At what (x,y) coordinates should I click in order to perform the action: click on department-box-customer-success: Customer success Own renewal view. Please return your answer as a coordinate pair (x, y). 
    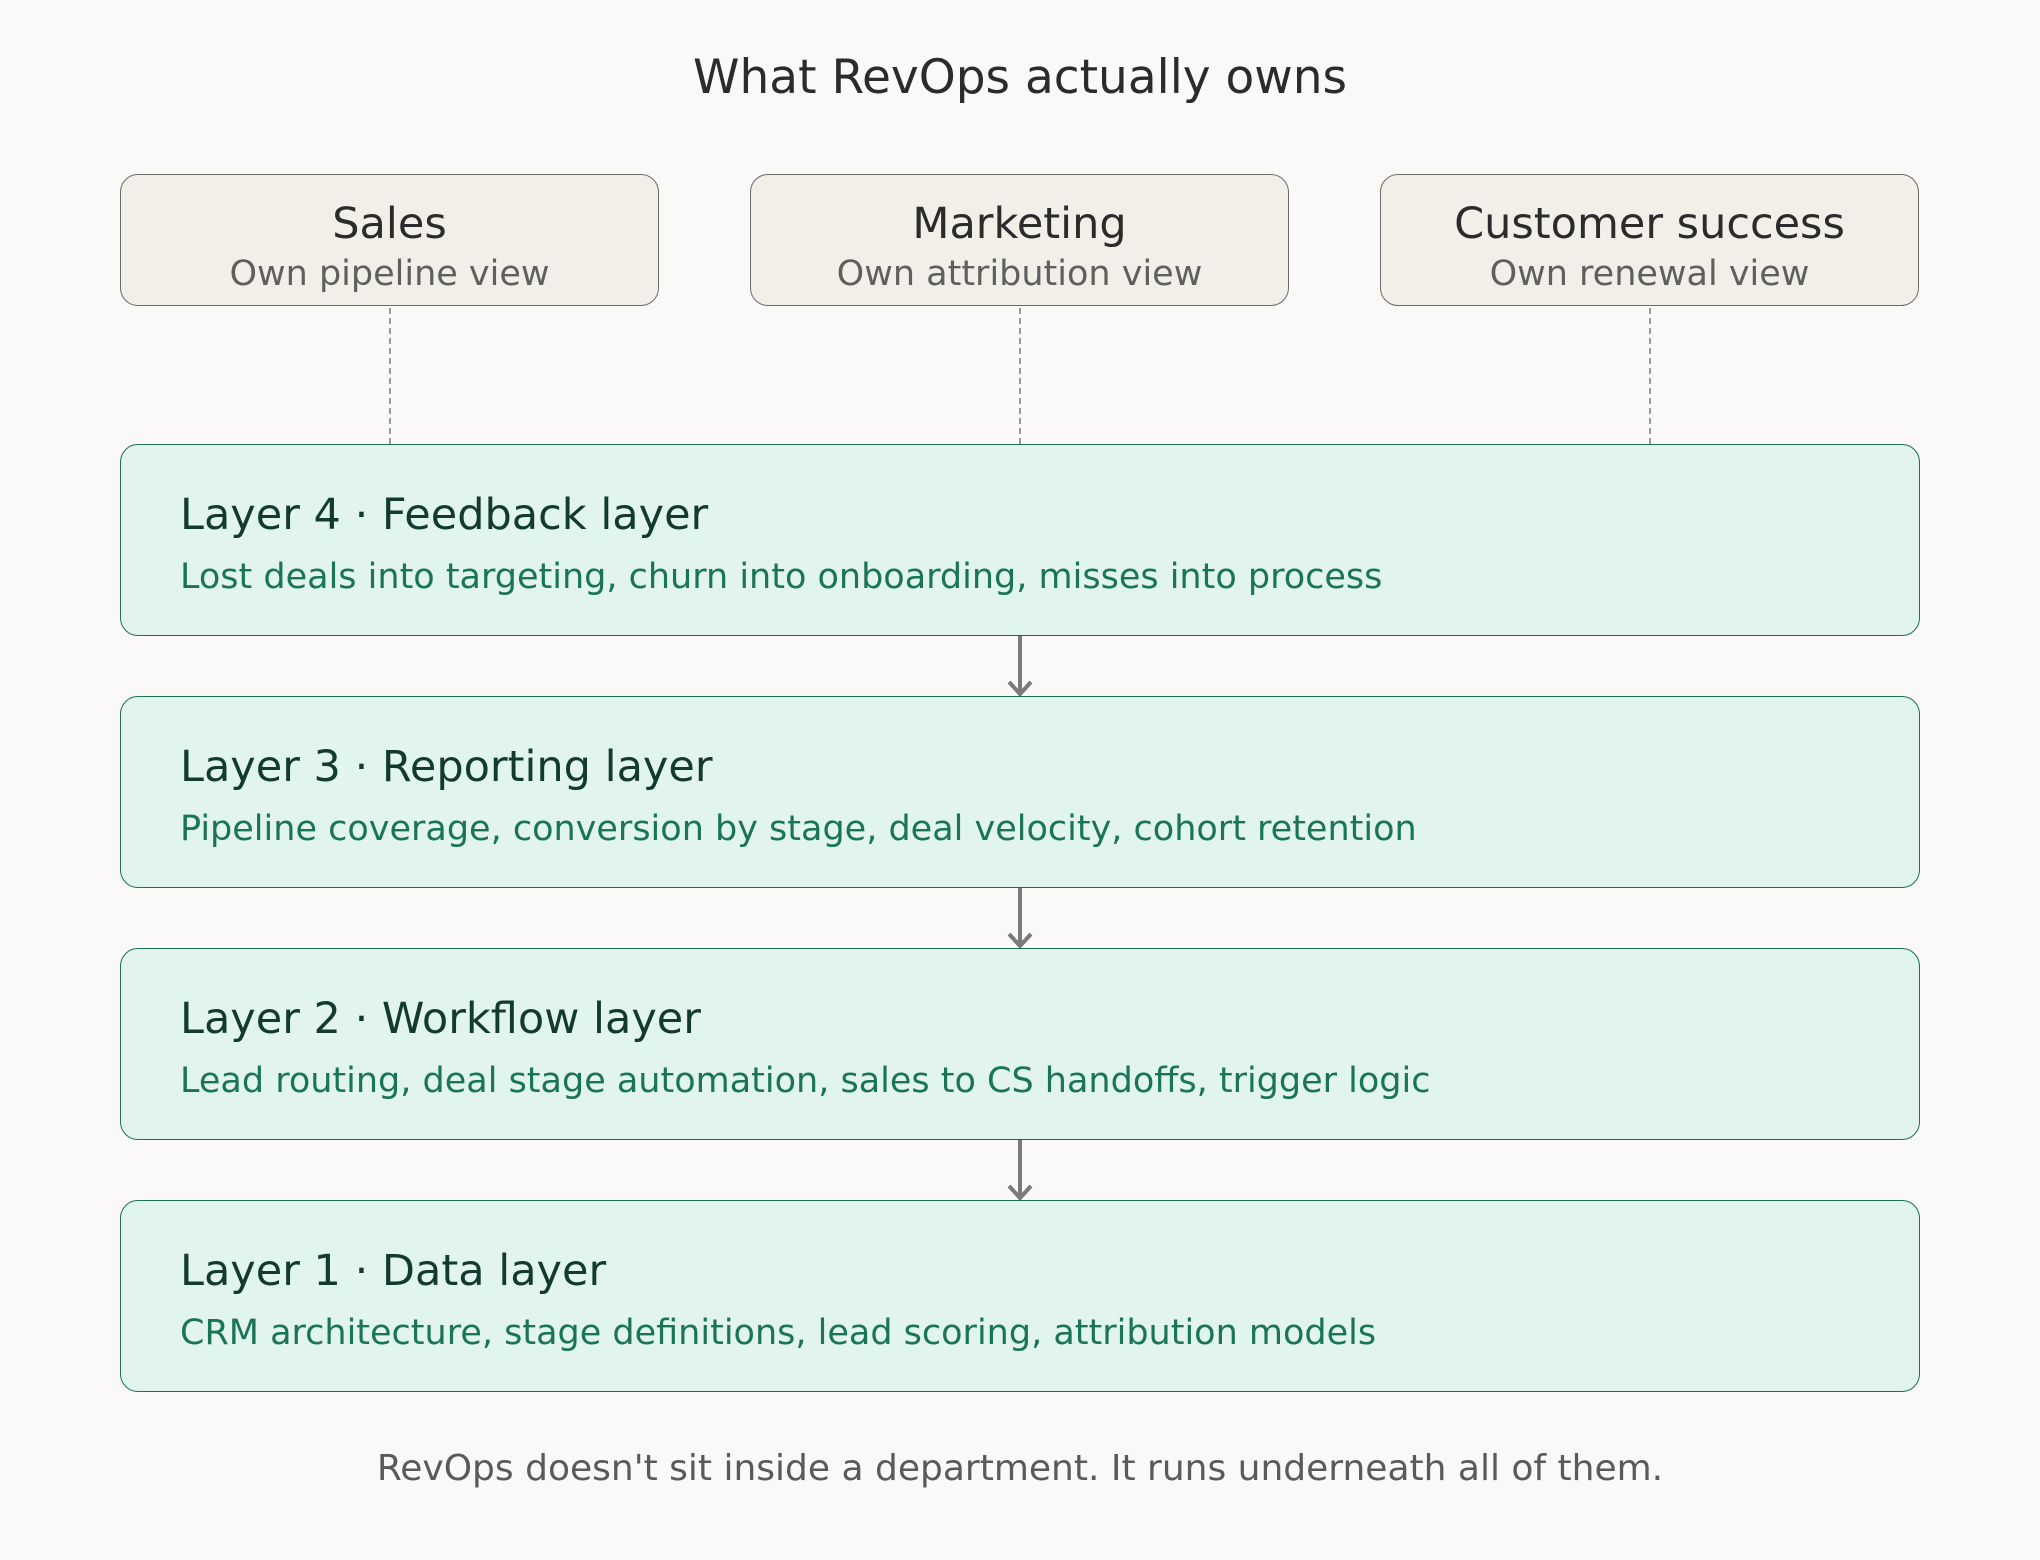
    Looking at the image, I should click on (1649, 240).